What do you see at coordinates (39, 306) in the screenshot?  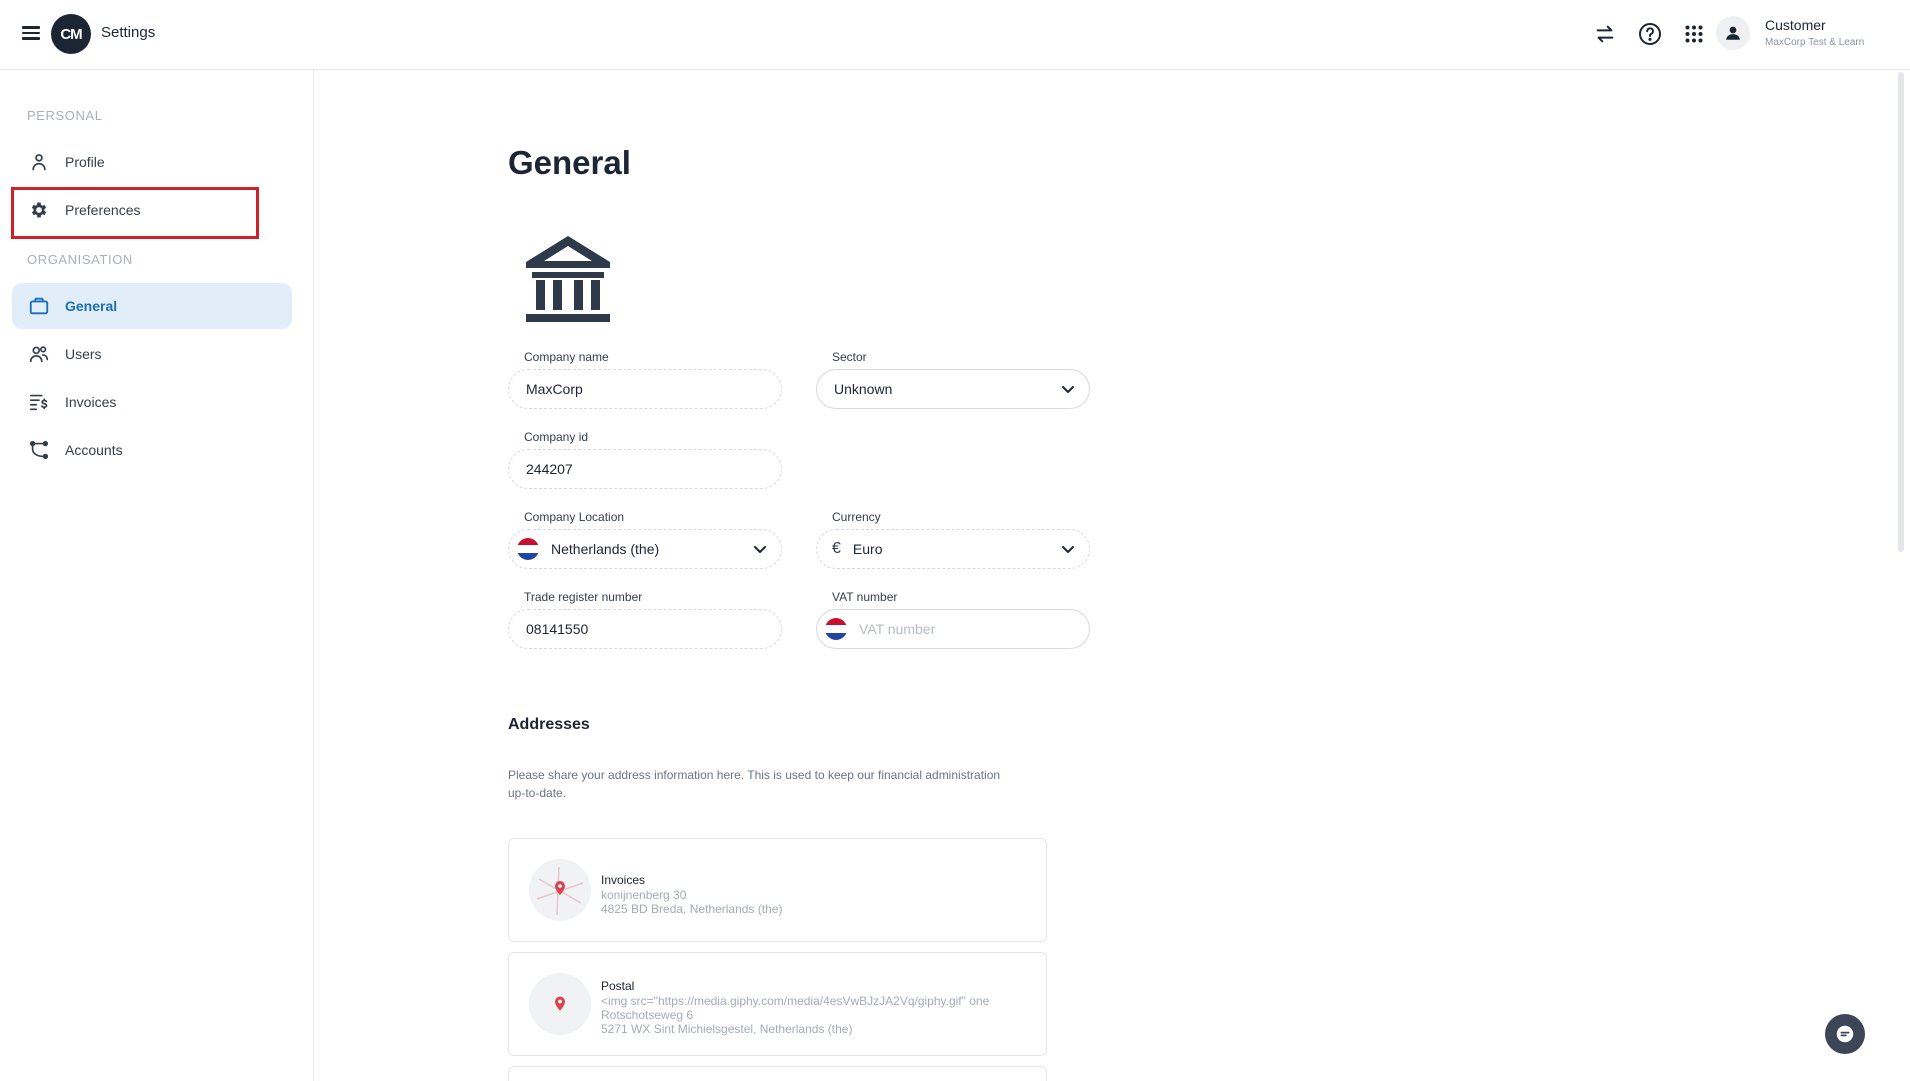 I see `briefcase-icon` at bounding box center [39, 306].